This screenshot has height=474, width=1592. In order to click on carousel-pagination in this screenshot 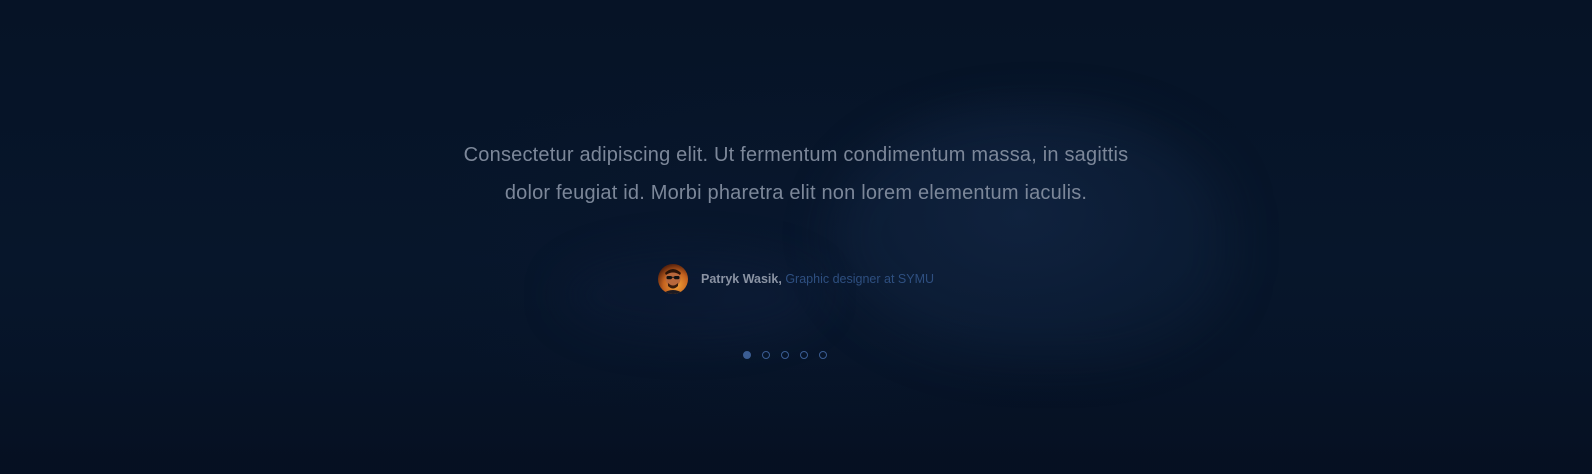, I will do `click(790, 355)`.